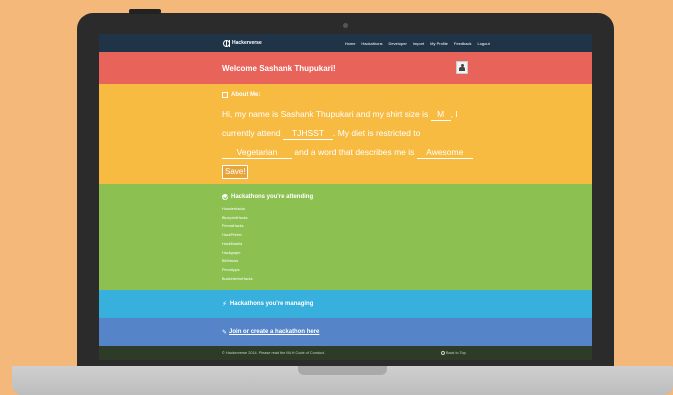  What do you see at coordinates (345, 68) in the screenshot?
I see `welcome-banner: Welcome Sashank Thupukari!` at bounding box center [345, 68].